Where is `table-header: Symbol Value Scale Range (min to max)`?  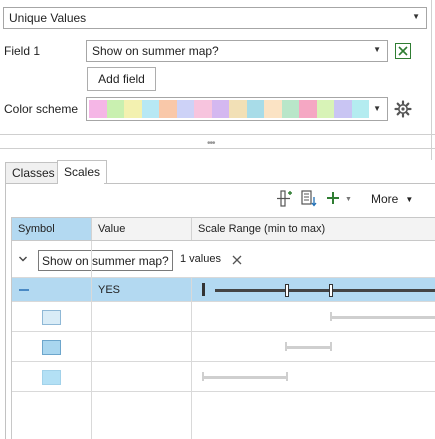 table-header: Symbol Value Scale Range (min to max) is located at coordinates (223, 229).